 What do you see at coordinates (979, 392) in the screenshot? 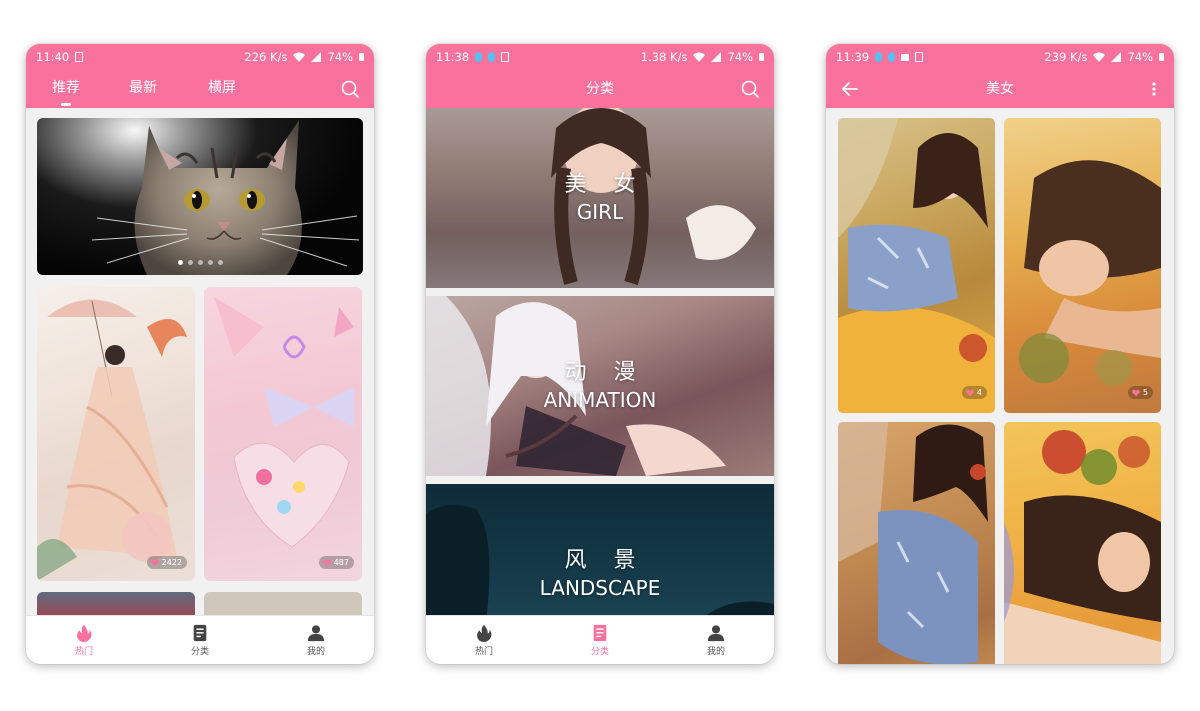
I see `like-count: 4` at bounding box center [979, 392].